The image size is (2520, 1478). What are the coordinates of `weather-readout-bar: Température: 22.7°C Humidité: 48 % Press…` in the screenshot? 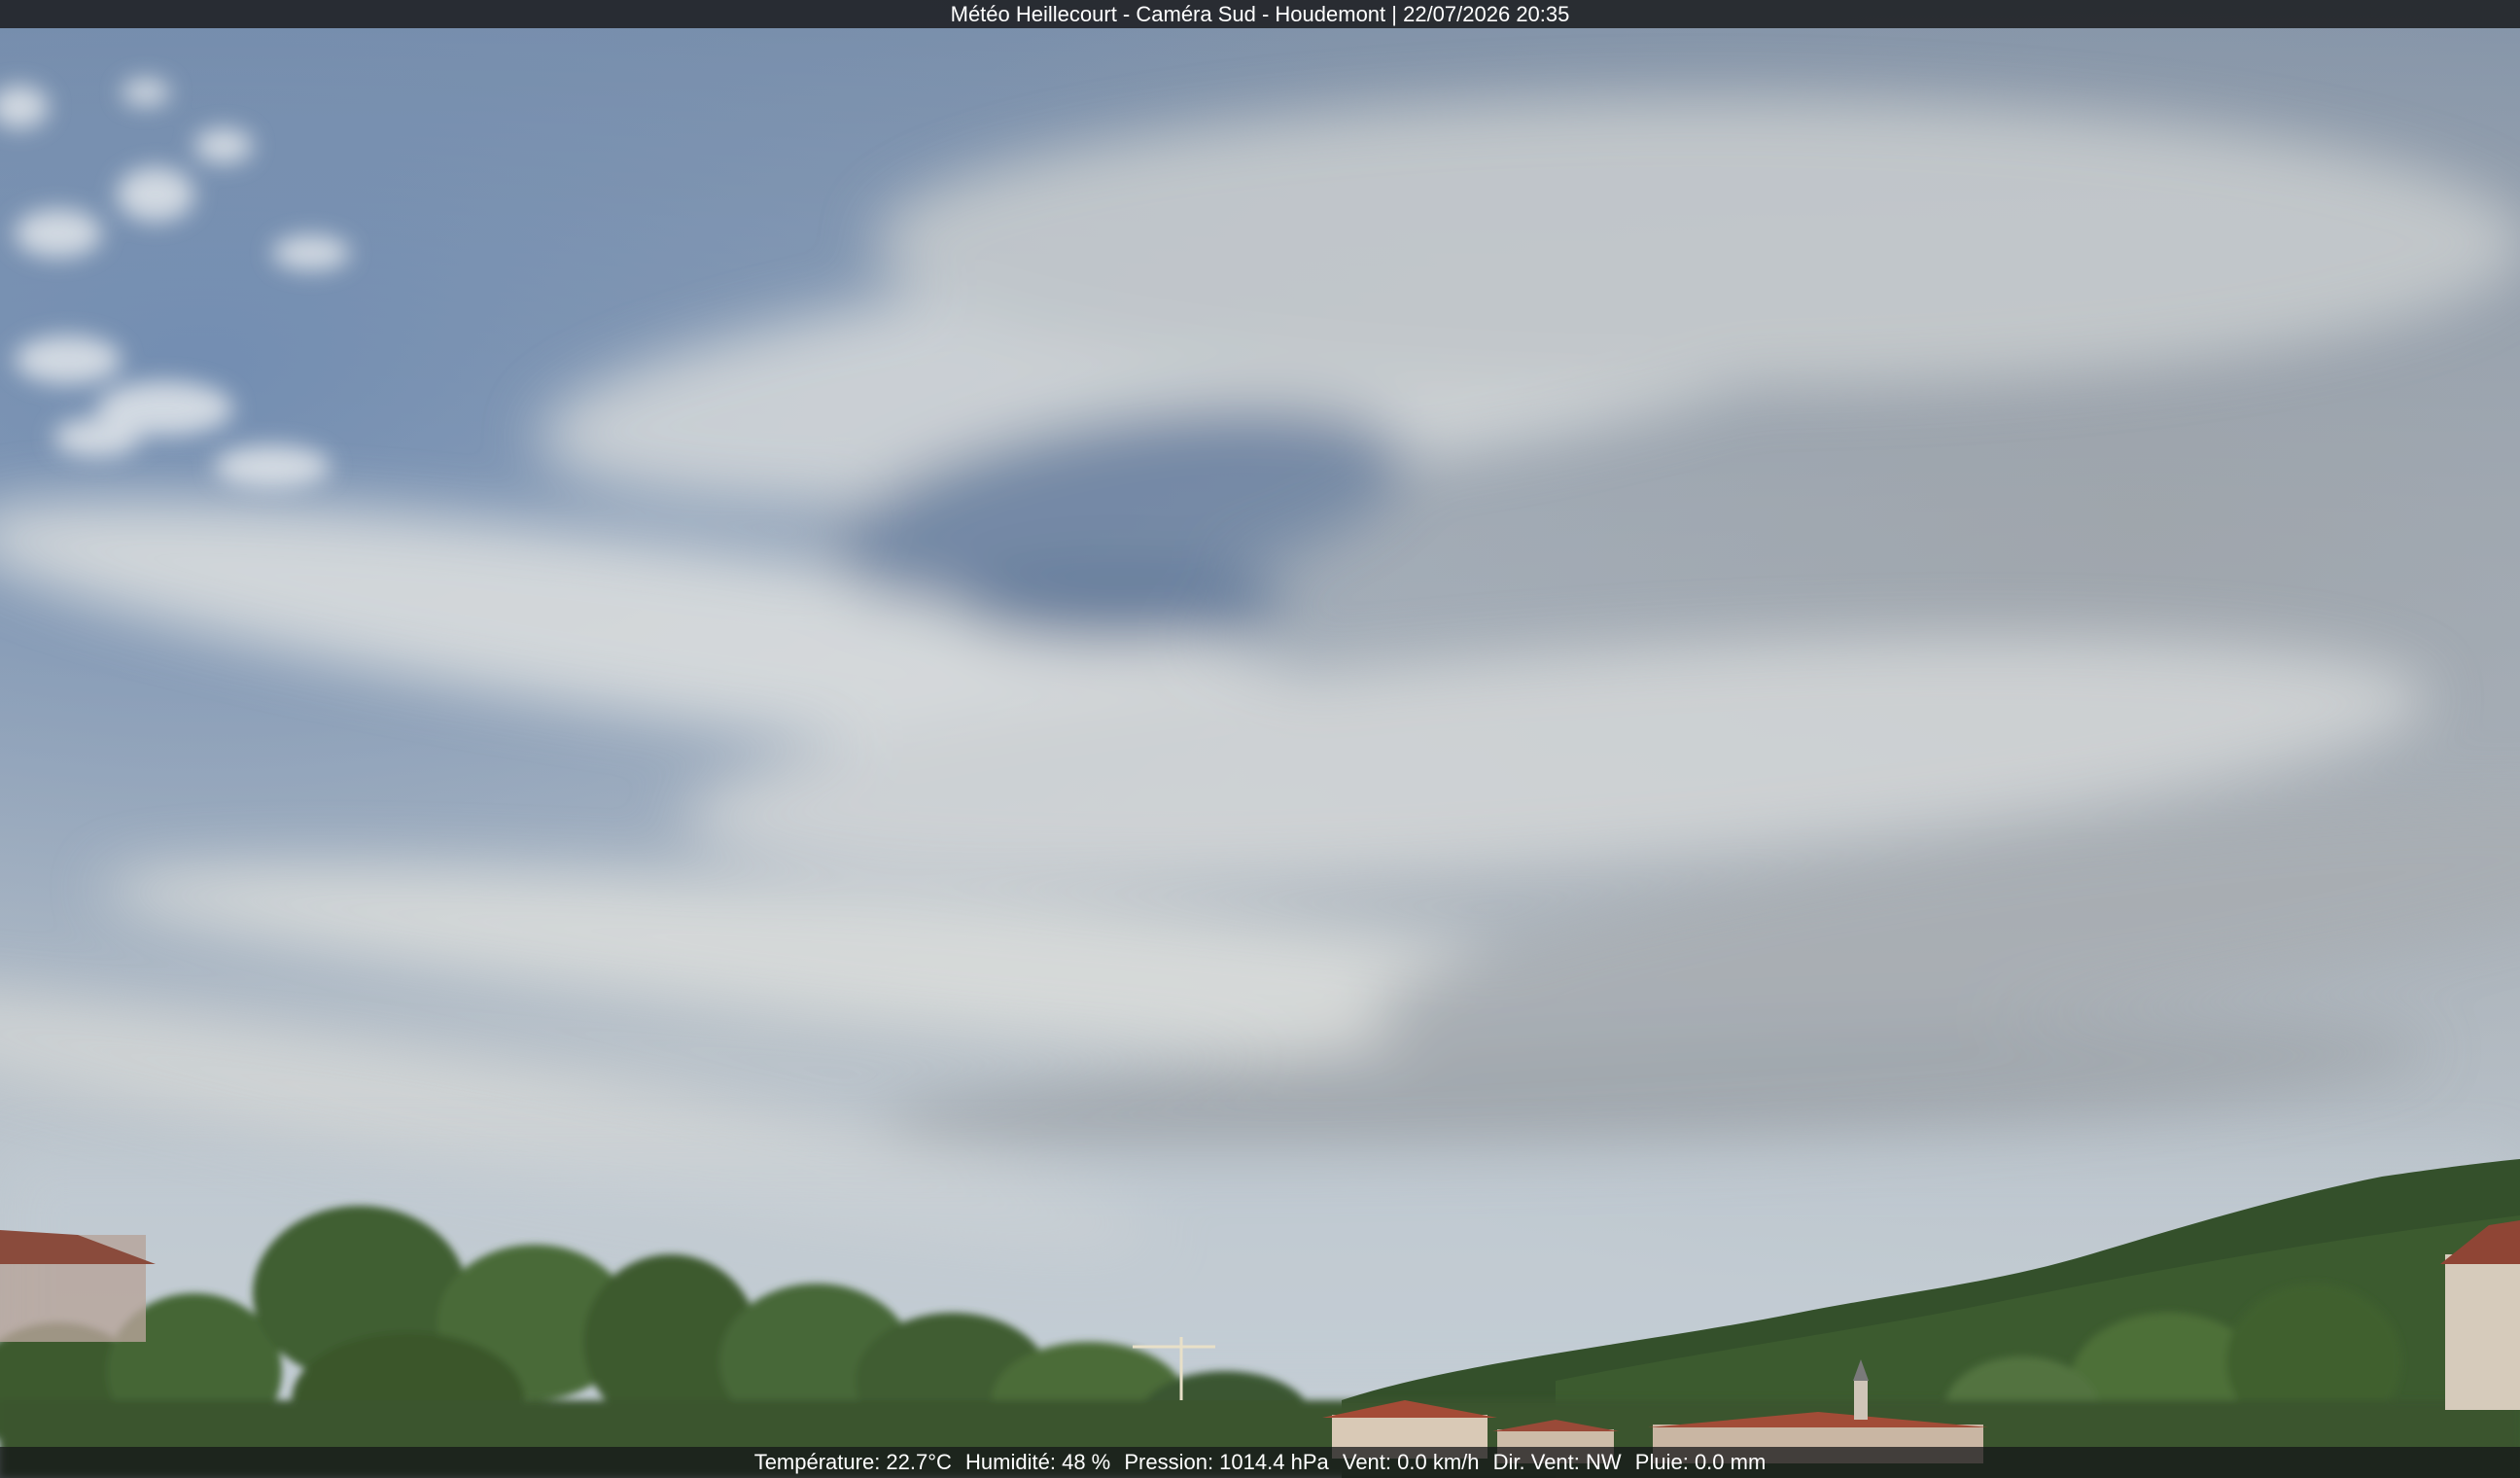 It's located at (1260, 1462).